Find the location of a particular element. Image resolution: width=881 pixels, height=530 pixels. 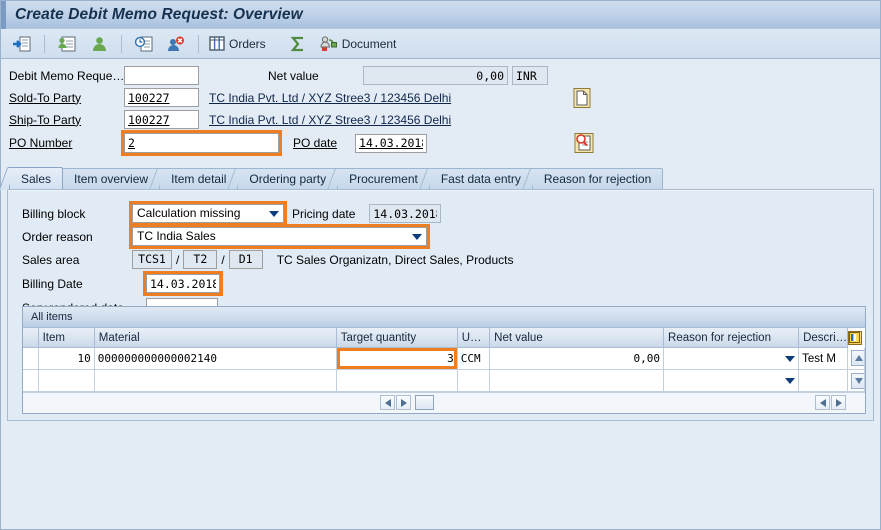

cell-unit: CCM is located at coordinates (474, 358).